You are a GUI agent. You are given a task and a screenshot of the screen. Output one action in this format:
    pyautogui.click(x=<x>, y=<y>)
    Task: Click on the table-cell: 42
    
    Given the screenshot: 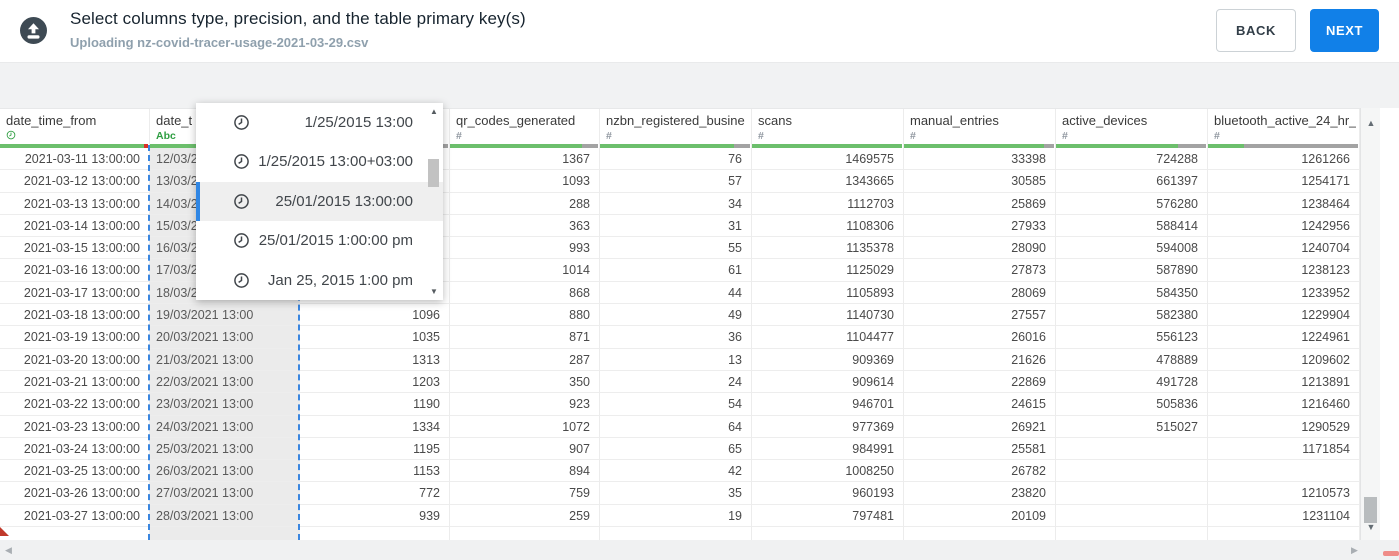 What is the action you would take?
    pyautogui.click(x=675, y=471)
    